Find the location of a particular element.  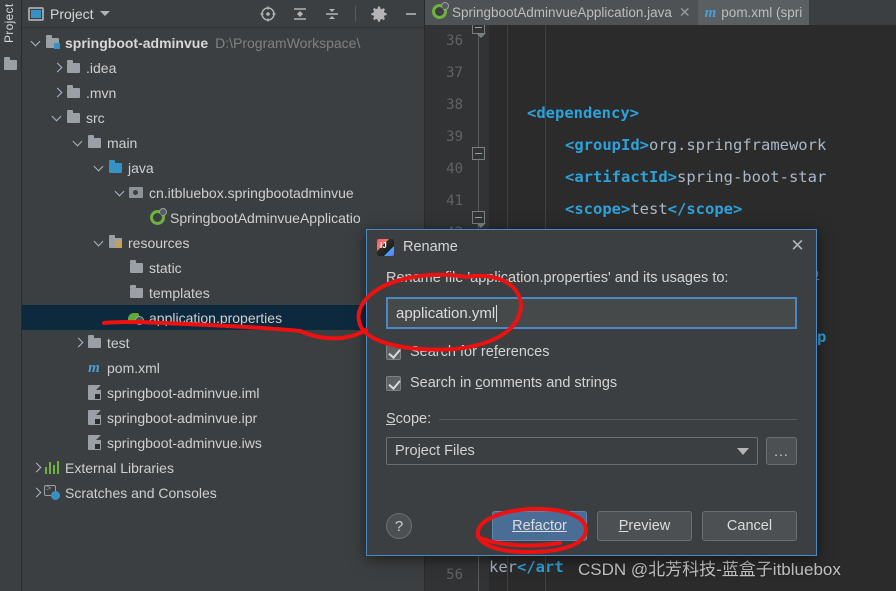

scope-label: Scope: is located at coordinates (409, 419).